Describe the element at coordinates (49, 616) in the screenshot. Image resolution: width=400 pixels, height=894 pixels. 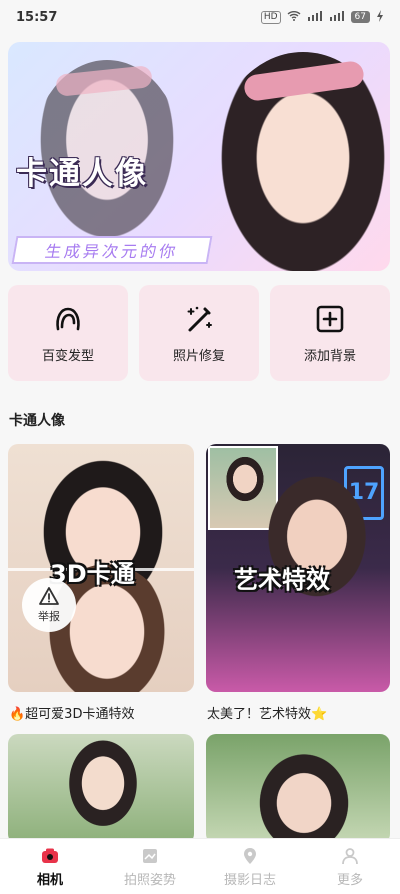
I see `report-label: 举报` at that location.